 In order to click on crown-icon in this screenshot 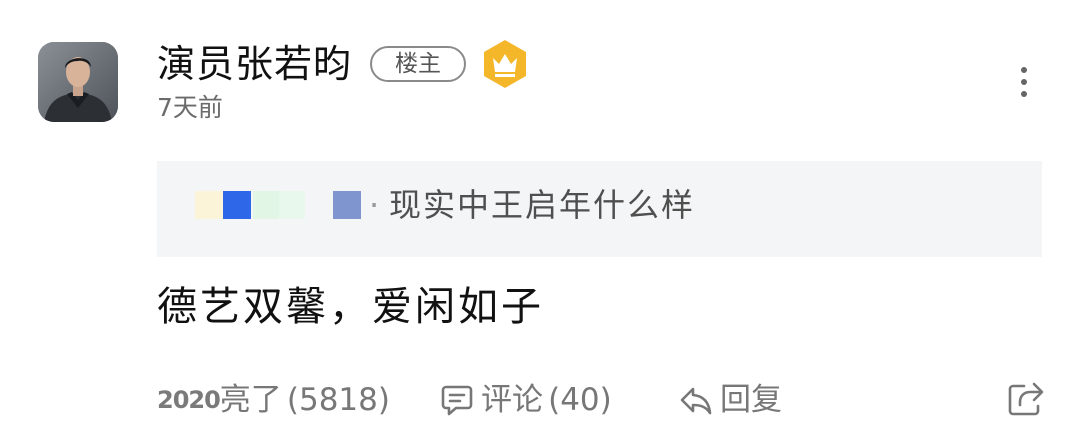, I will do `click(505, 64)`.